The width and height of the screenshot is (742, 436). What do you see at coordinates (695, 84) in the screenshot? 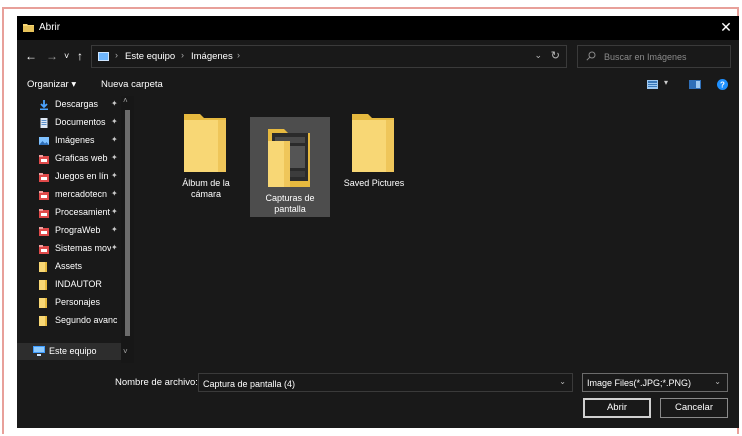
I see `preview-pane-icon` at bounding box center [695, 84].